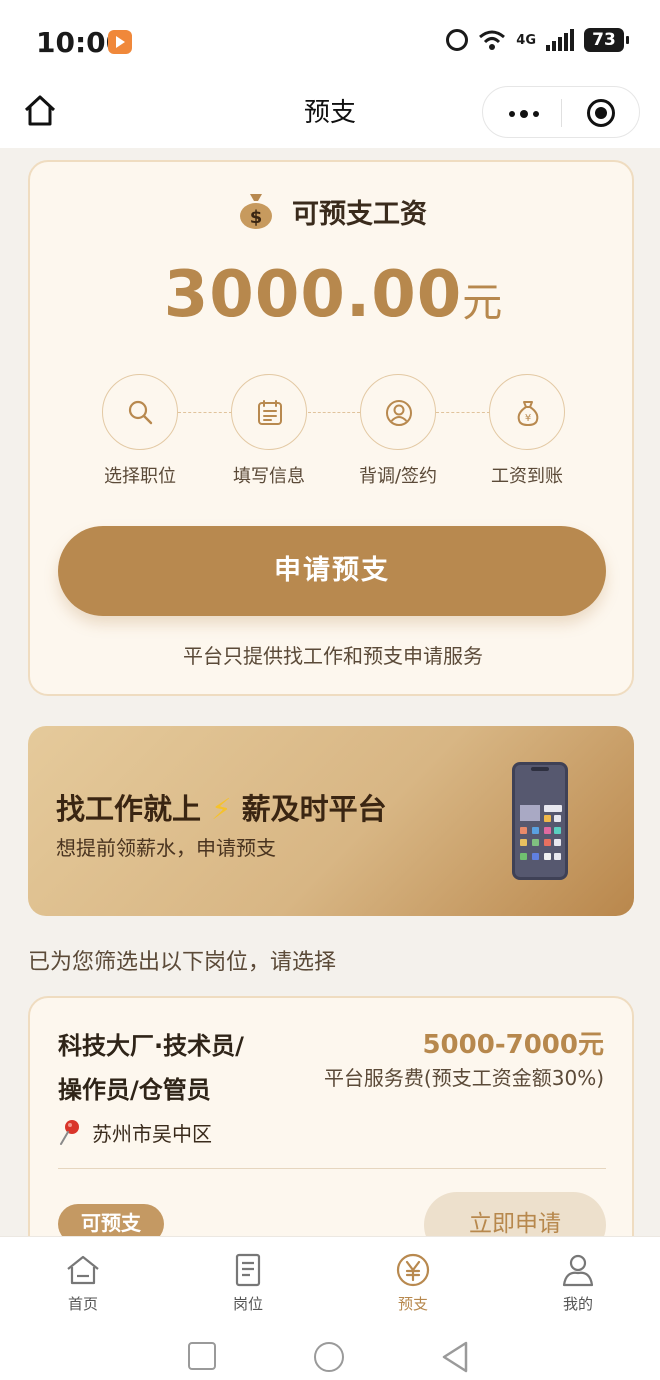 The image size is (660, 1380). I want to click on user-icon, so click(399, 413).